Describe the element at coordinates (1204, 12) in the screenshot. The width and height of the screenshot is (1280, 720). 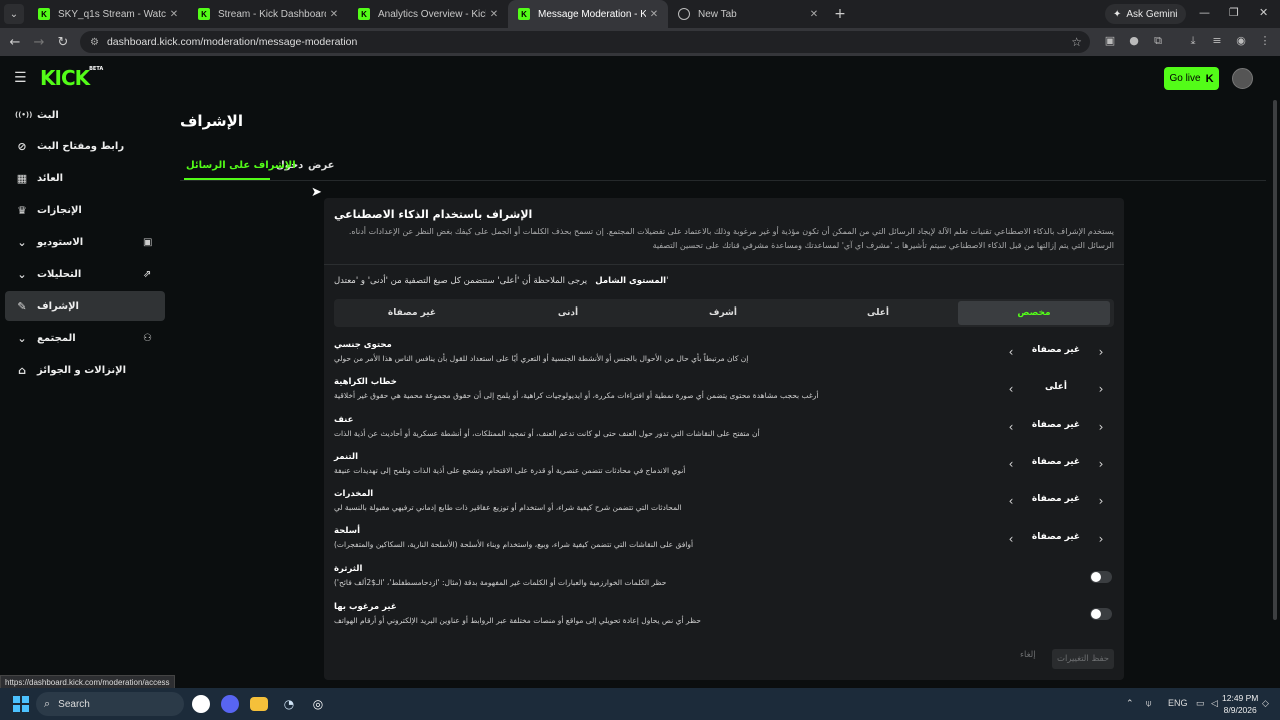
I see `minimize-icon: —` at that location.